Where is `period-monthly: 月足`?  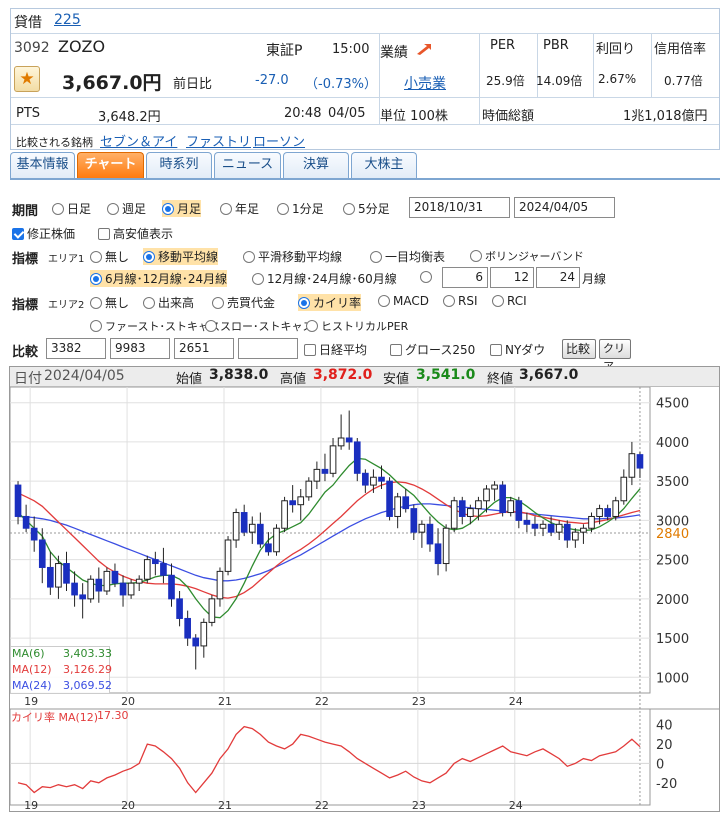 period-monthly: 月足 is located at coordinates (182, 208).